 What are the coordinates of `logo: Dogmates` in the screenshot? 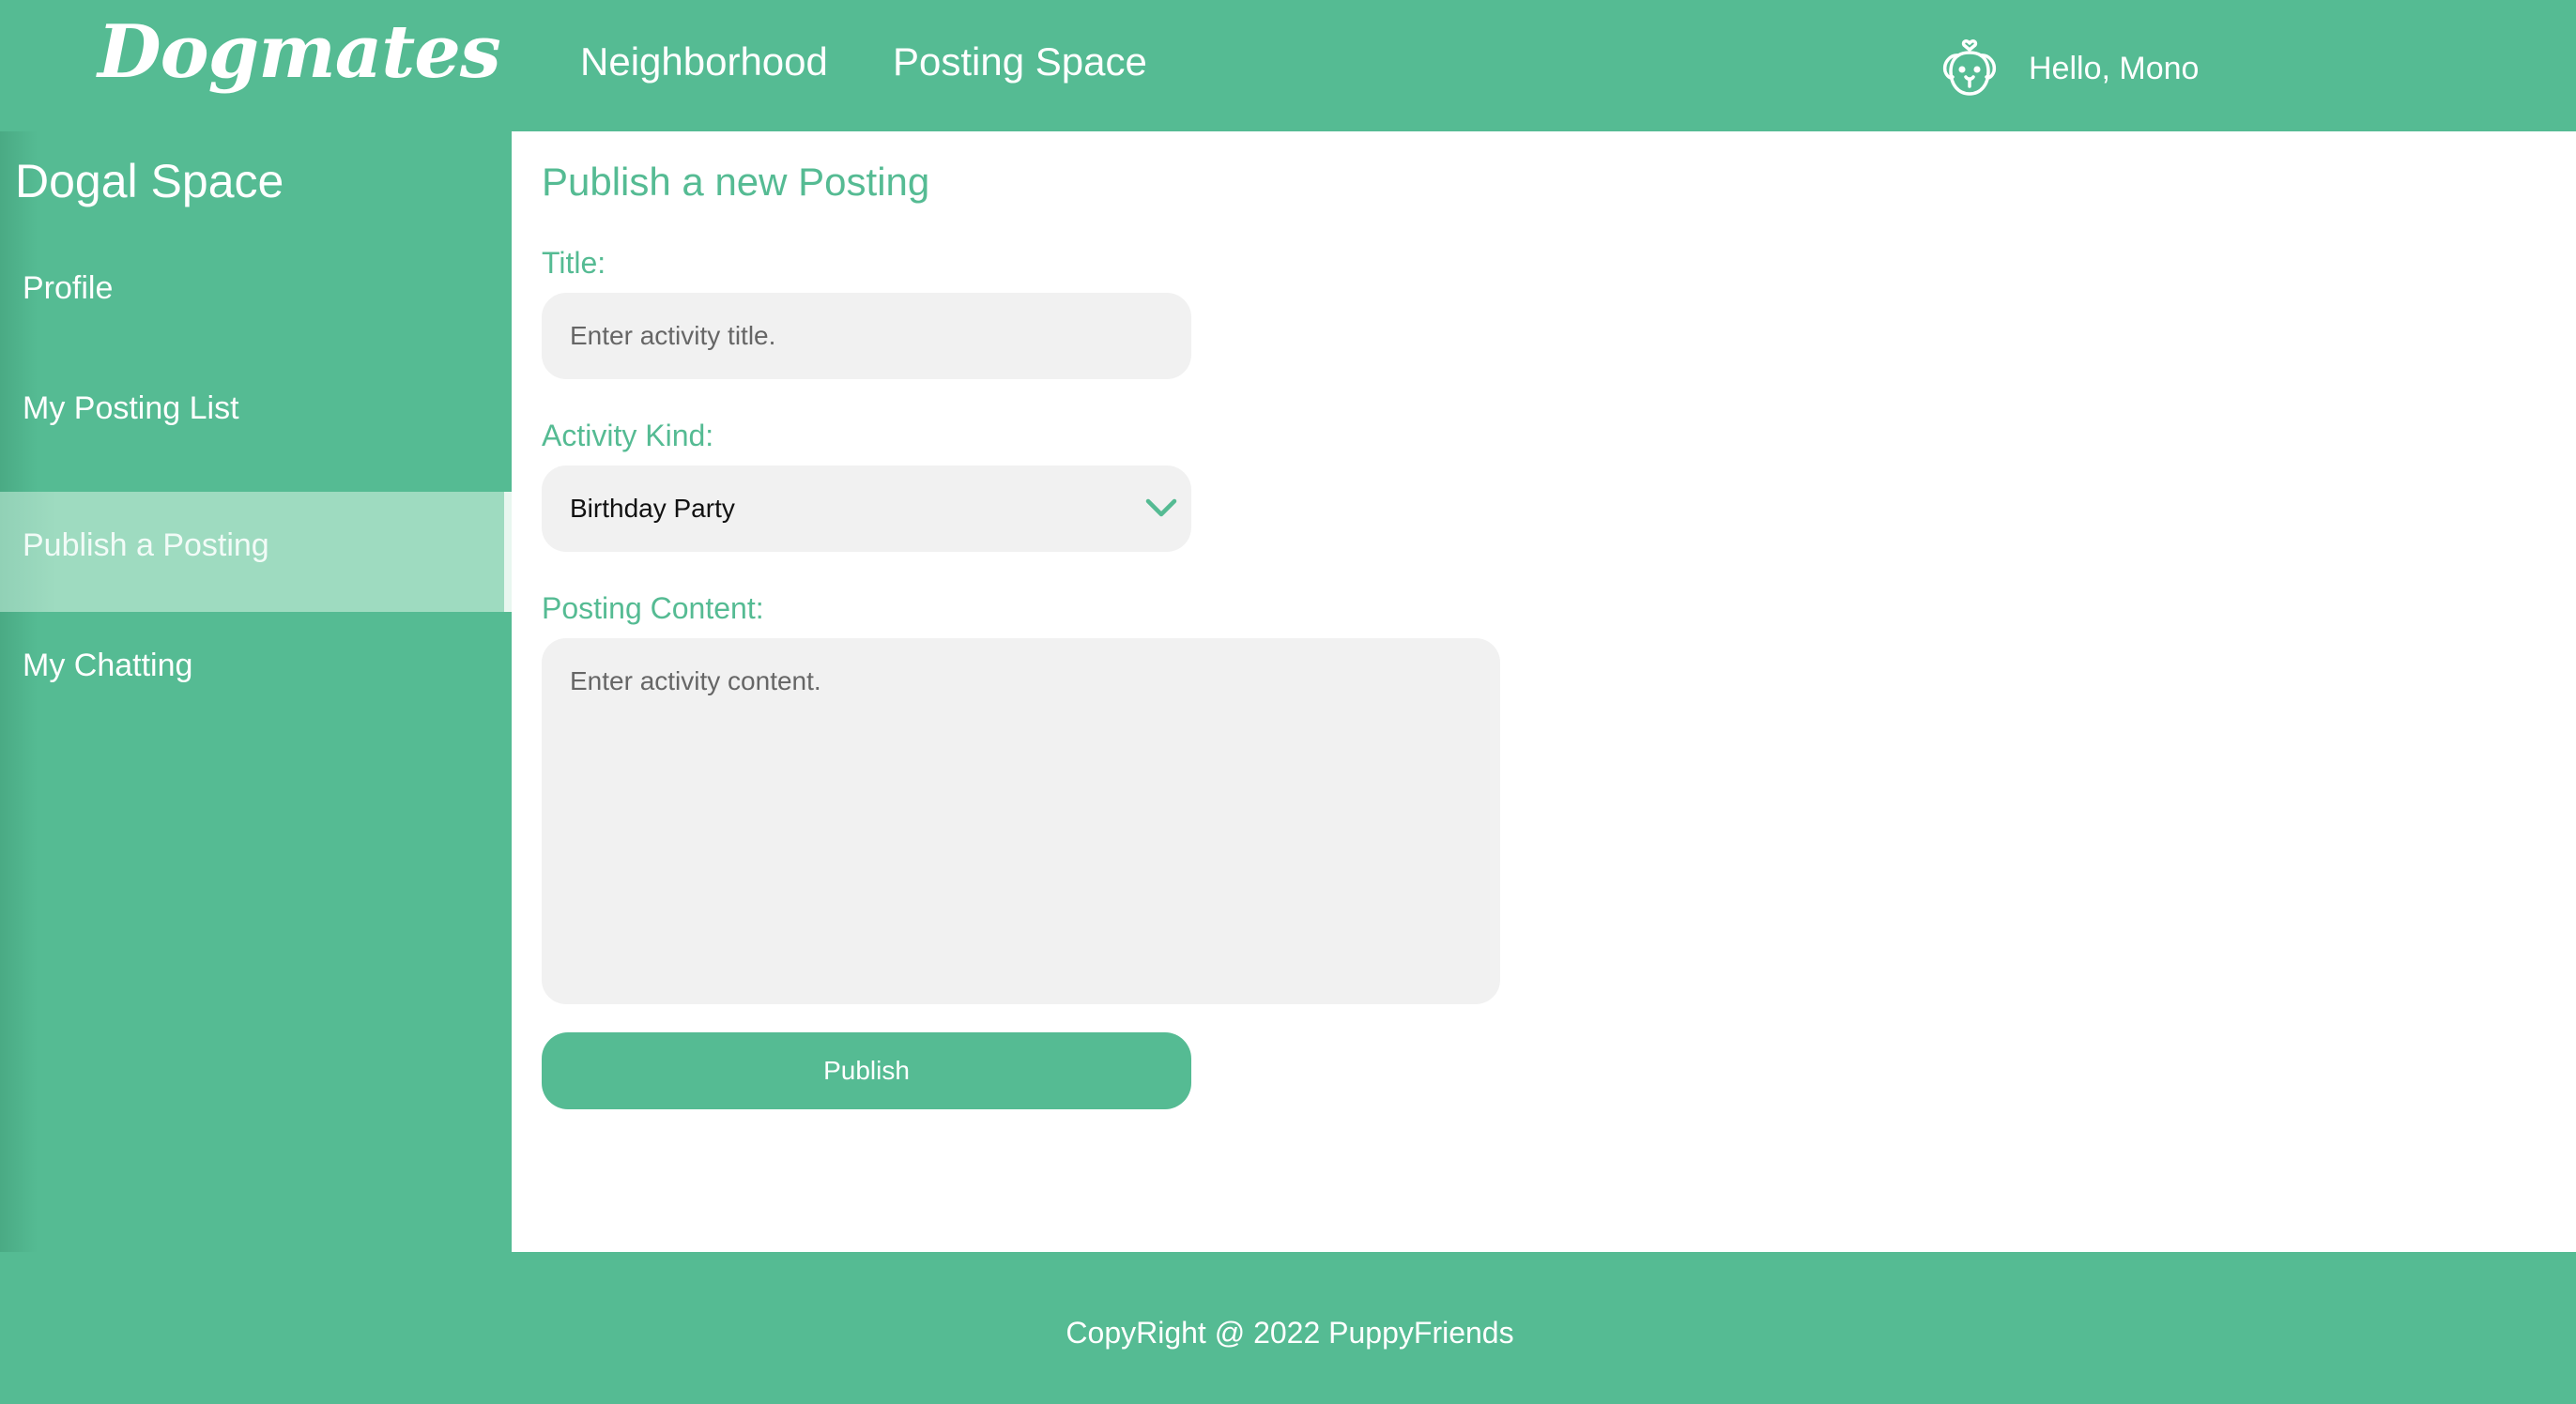 It's located at (299, 52).